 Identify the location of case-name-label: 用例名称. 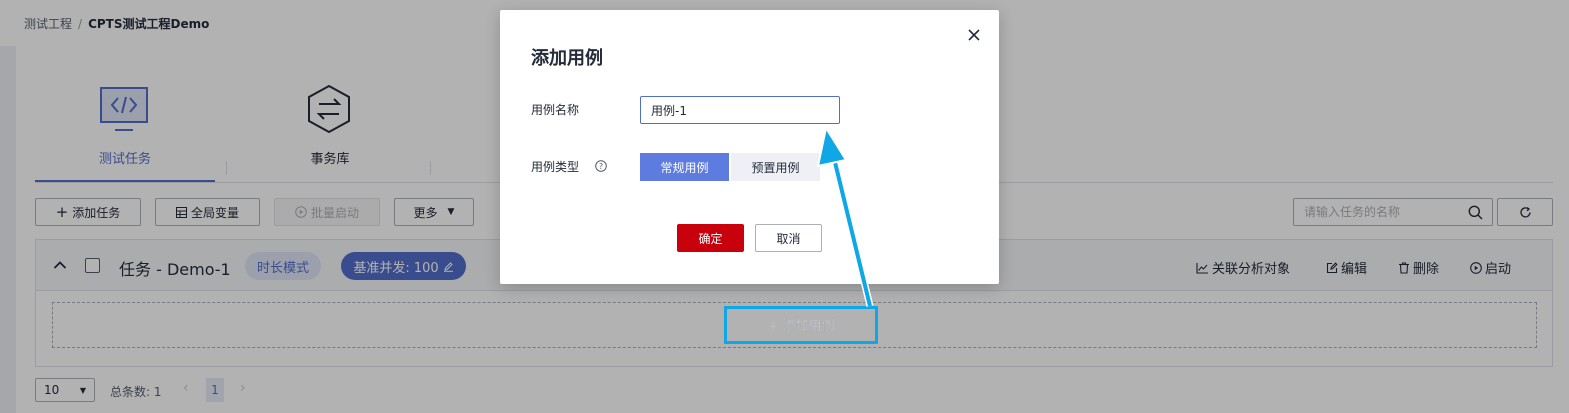
(555, 110).